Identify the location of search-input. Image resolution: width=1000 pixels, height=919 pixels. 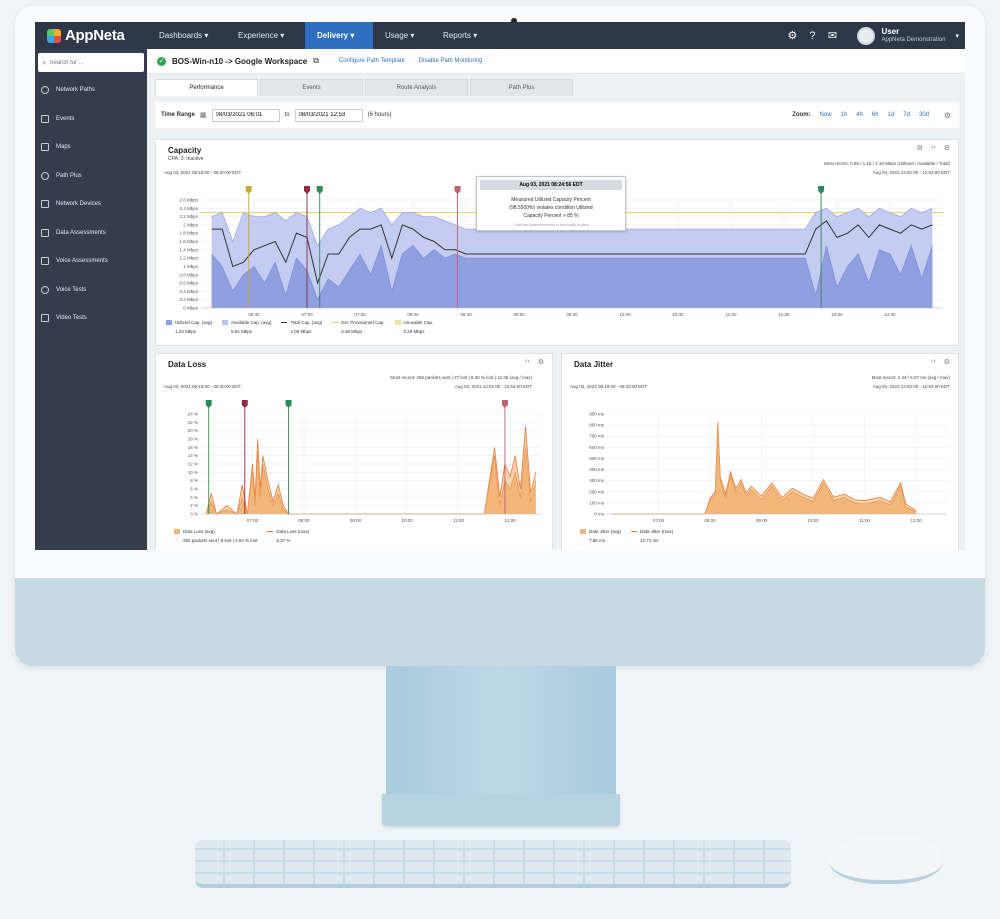
(89, 62).